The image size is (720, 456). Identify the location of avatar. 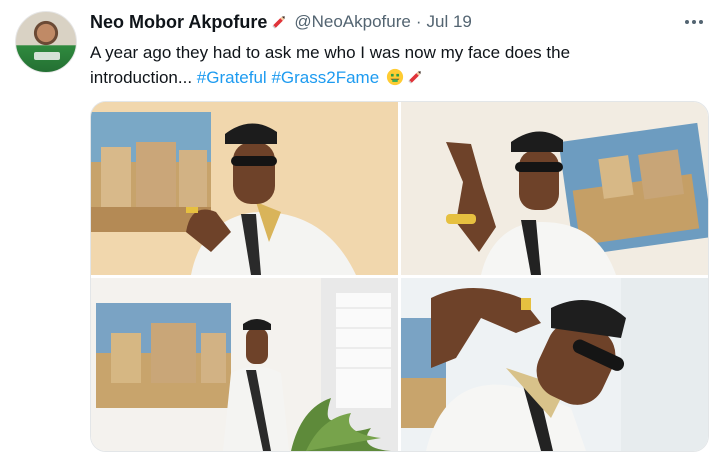
(46, 42).